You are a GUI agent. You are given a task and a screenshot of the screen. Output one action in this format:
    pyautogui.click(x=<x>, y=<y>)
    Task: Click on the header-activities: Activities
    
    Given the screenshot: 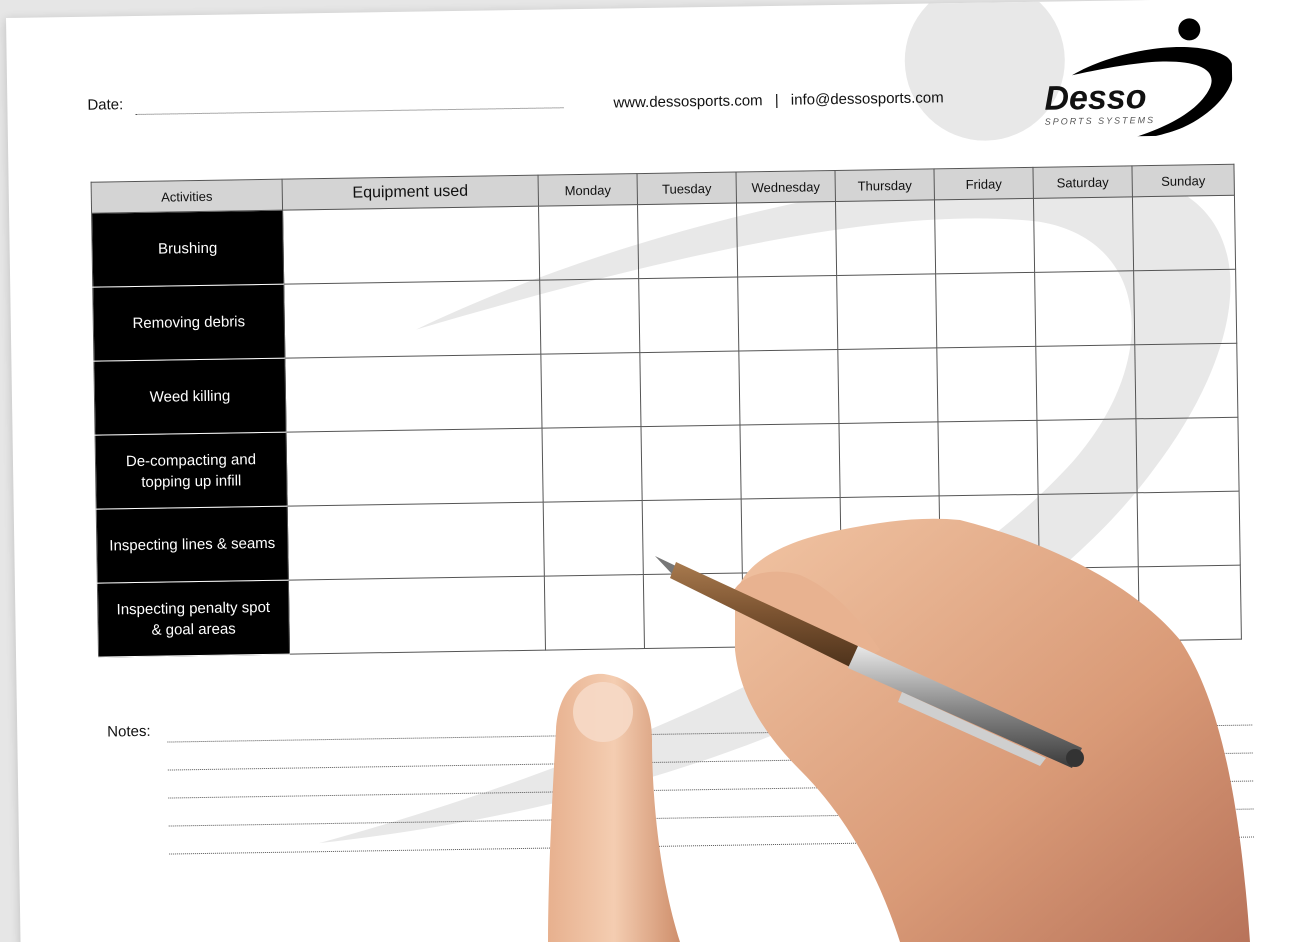 What is the action you would take?
    pyautogui.click(x=187, y=196)
    